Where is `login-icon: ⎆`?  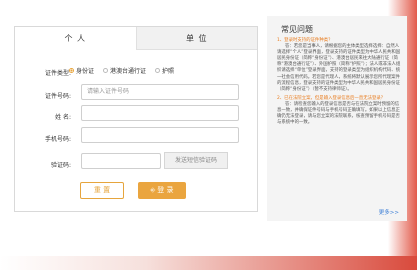 login-icon: ⎆ is located at coordinates (153, 190).